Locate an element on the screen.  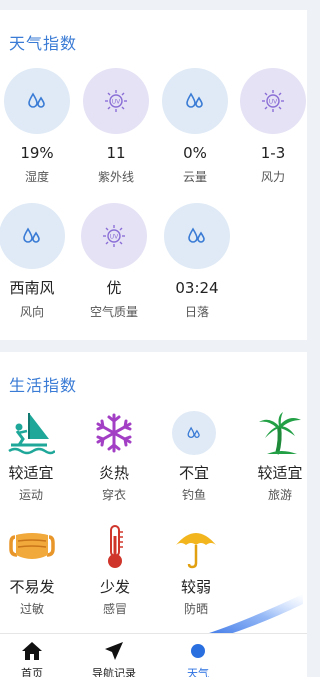
sunset-label: 日落 is located at coordinates (196, 312).